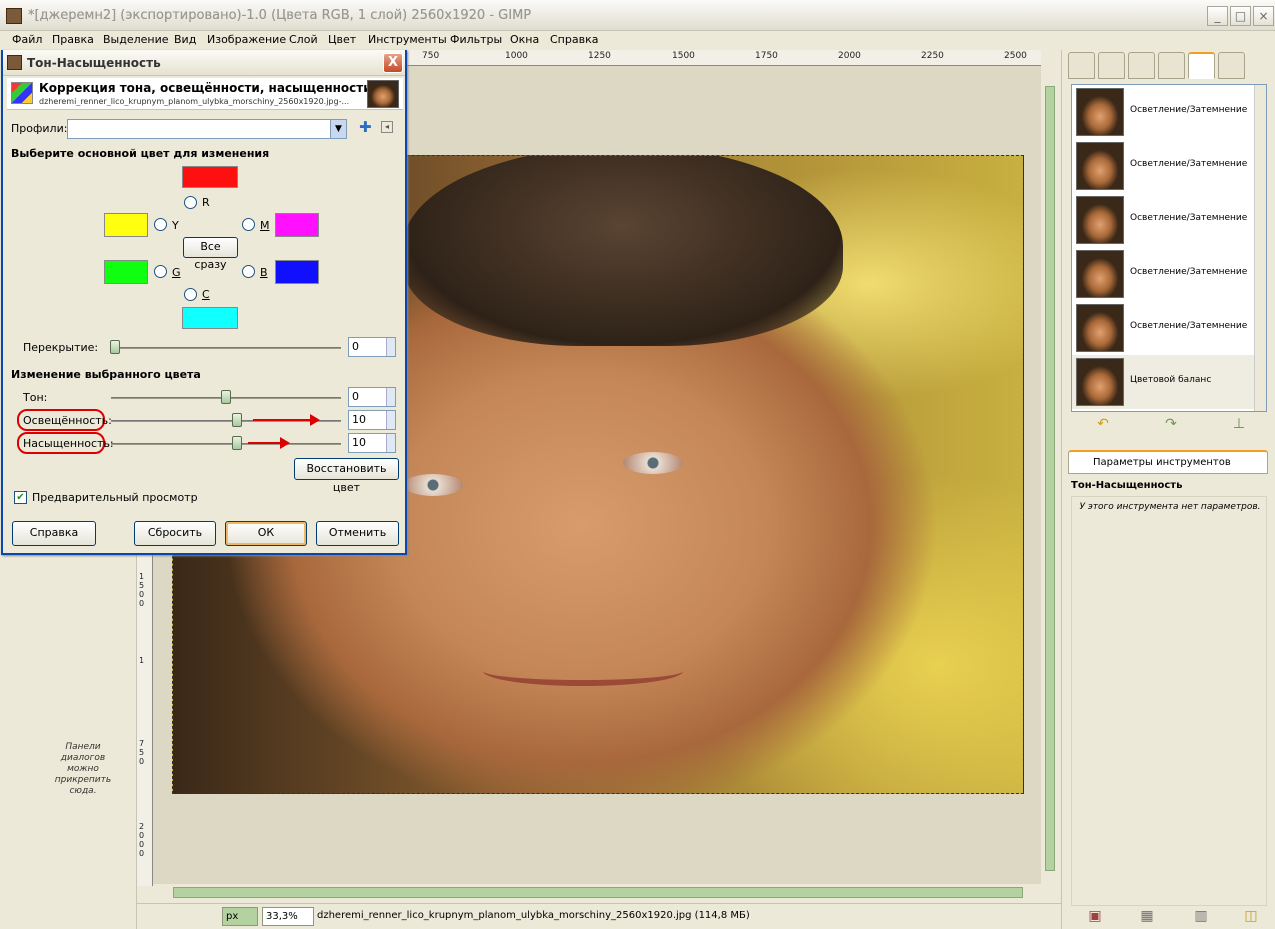  Describe the element at coordinates (476, 39) in the screenshot. I see `menu-filters: Фильтры` at that location.